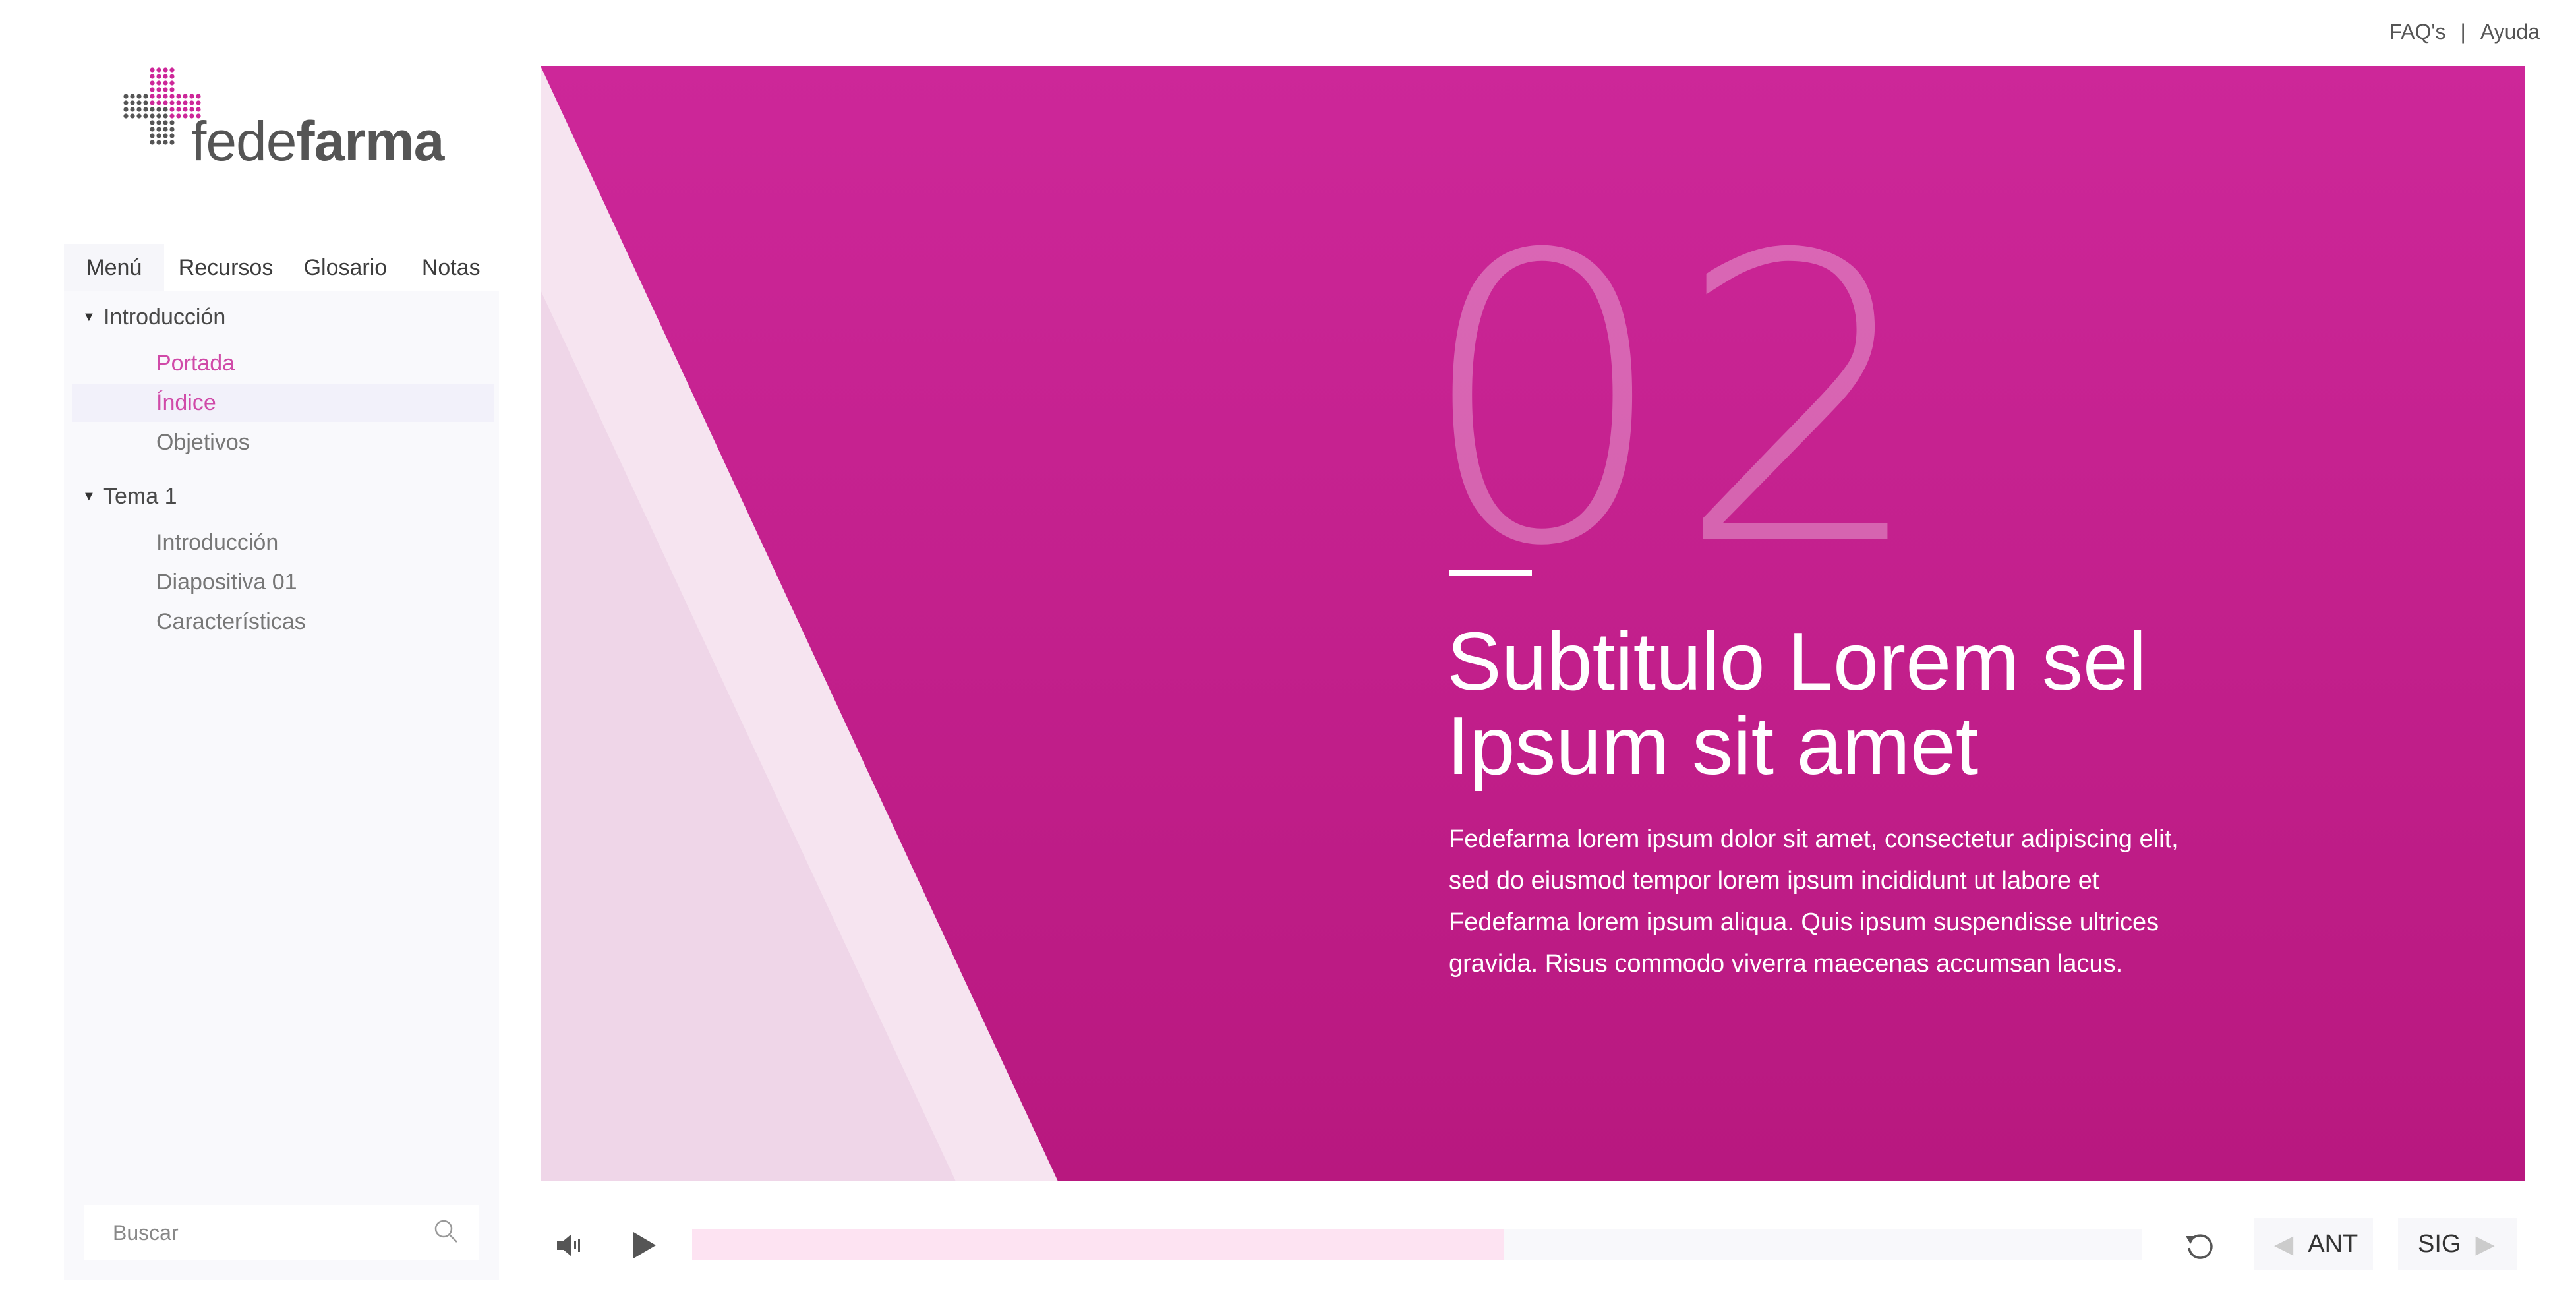  I want to click on logo-wordmark: fedefarma, so click(317, 141).